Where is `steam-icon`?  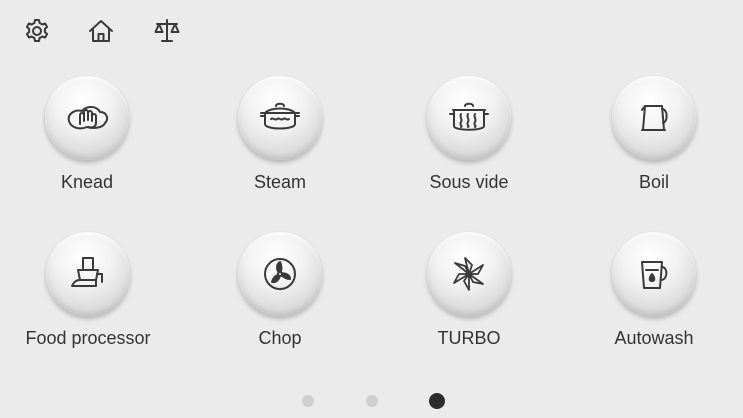 steam-icon is located at coordinates (280, 116).